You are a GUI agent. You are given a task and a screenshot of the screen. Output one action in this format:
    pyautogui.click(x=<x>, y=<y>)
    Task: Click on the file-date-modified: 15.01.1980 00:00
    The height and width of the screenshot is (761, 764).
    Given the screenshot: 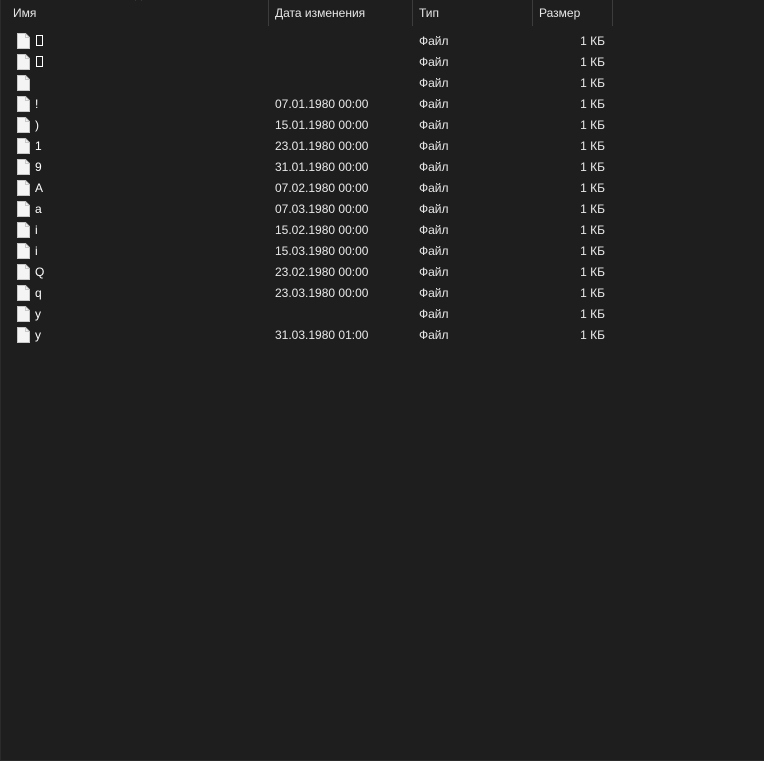 What is the action you would take?
    pyautogui.click(x=322, y=125)
    